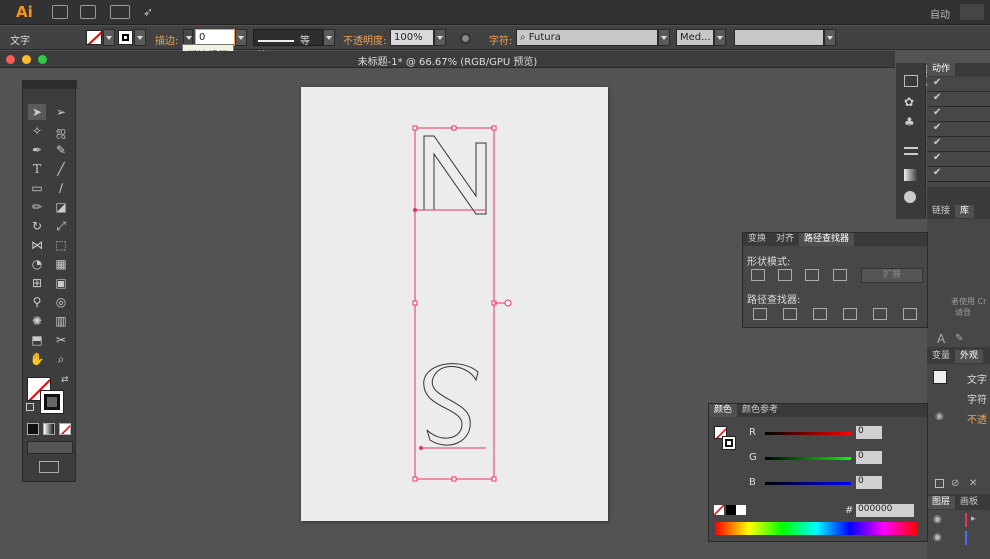  What do you see at coordinates (977, 418) in the screenshot?
I see `appearance-item-opacity: 不透` at bounding box center [977, 418].